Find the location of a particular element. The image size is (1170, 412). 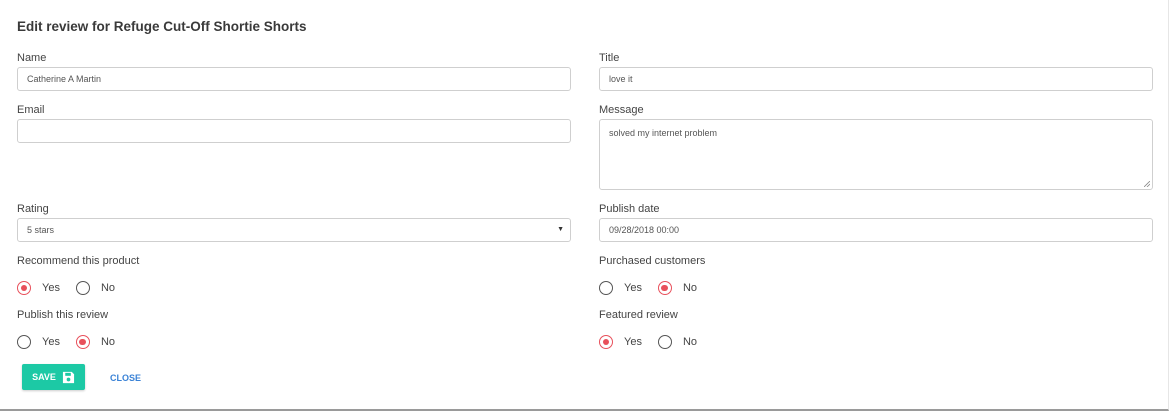

featured-radio-group: Yes No is located at coordinates (648, 342).